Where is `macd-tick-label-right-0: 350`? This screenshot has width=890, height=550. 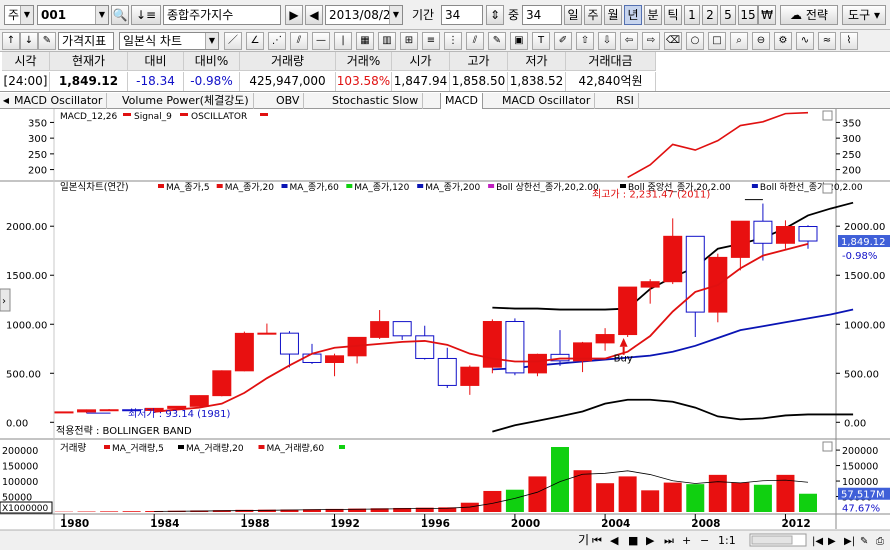 macd-tick-label-right-0: 350 is located at coordinates (851, 123).